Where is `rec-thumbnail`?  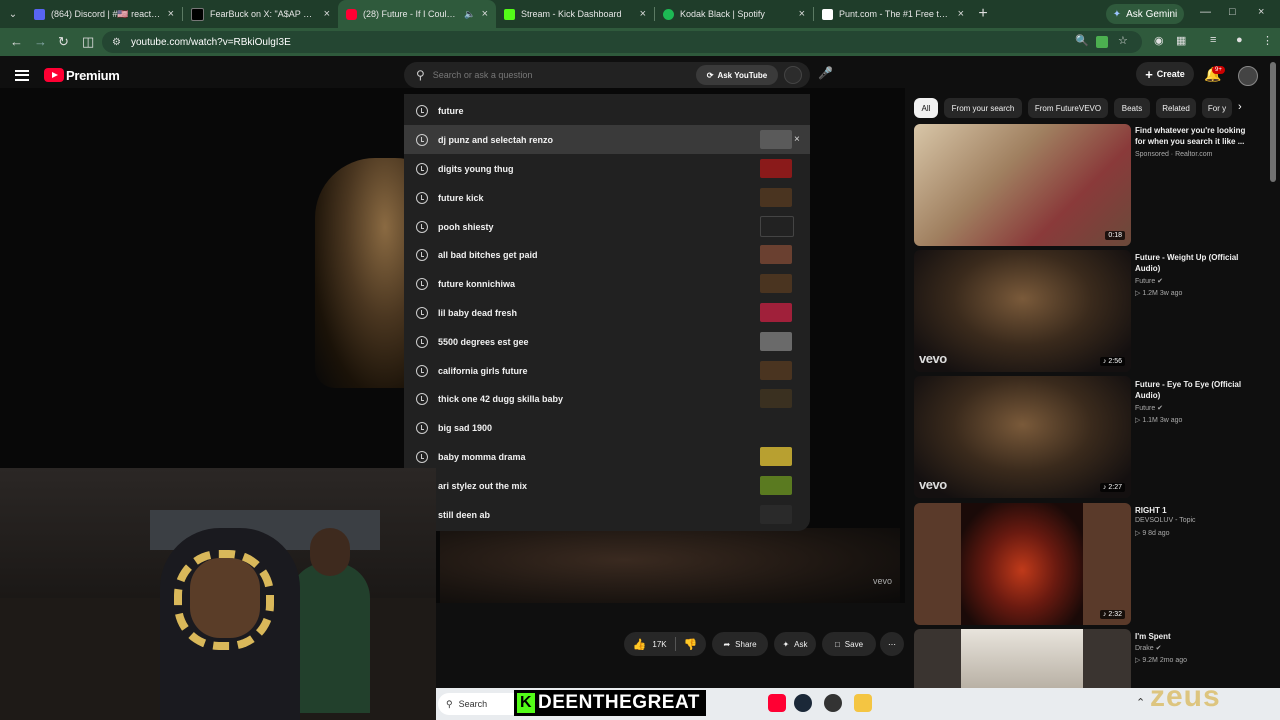
rec-thumbnail is located at coordinates (1022, 659).